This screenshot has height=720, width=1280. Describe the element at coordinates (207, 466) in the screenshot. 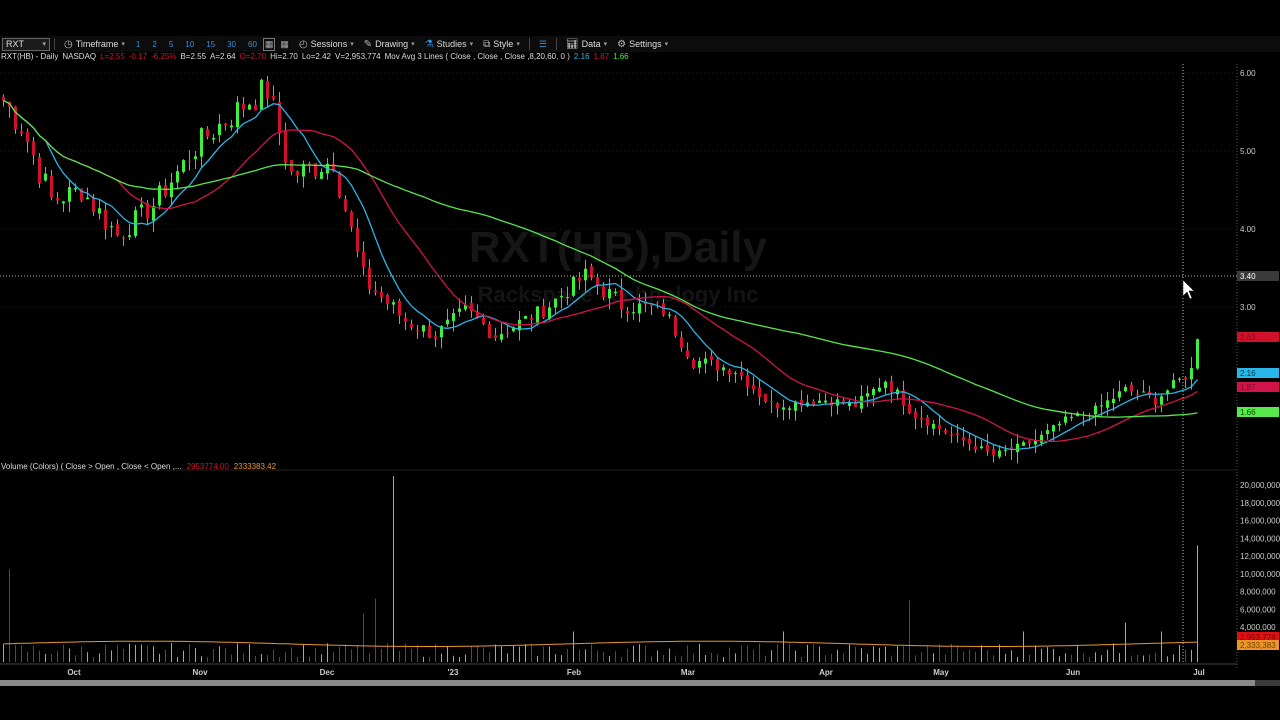

I see `volume-value: 2953774.00` at that location.